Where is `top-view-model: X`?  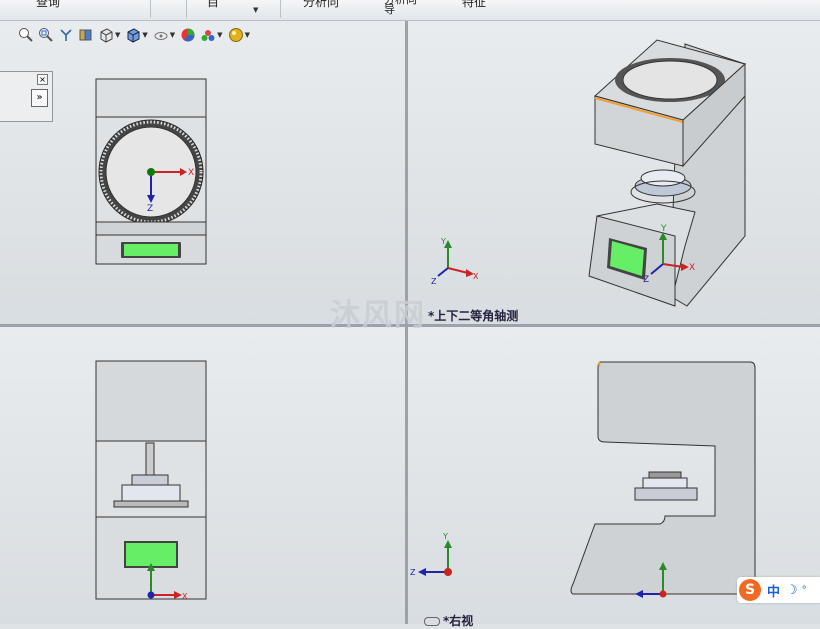 top-view-model: X is located at coordinates (151, 480).